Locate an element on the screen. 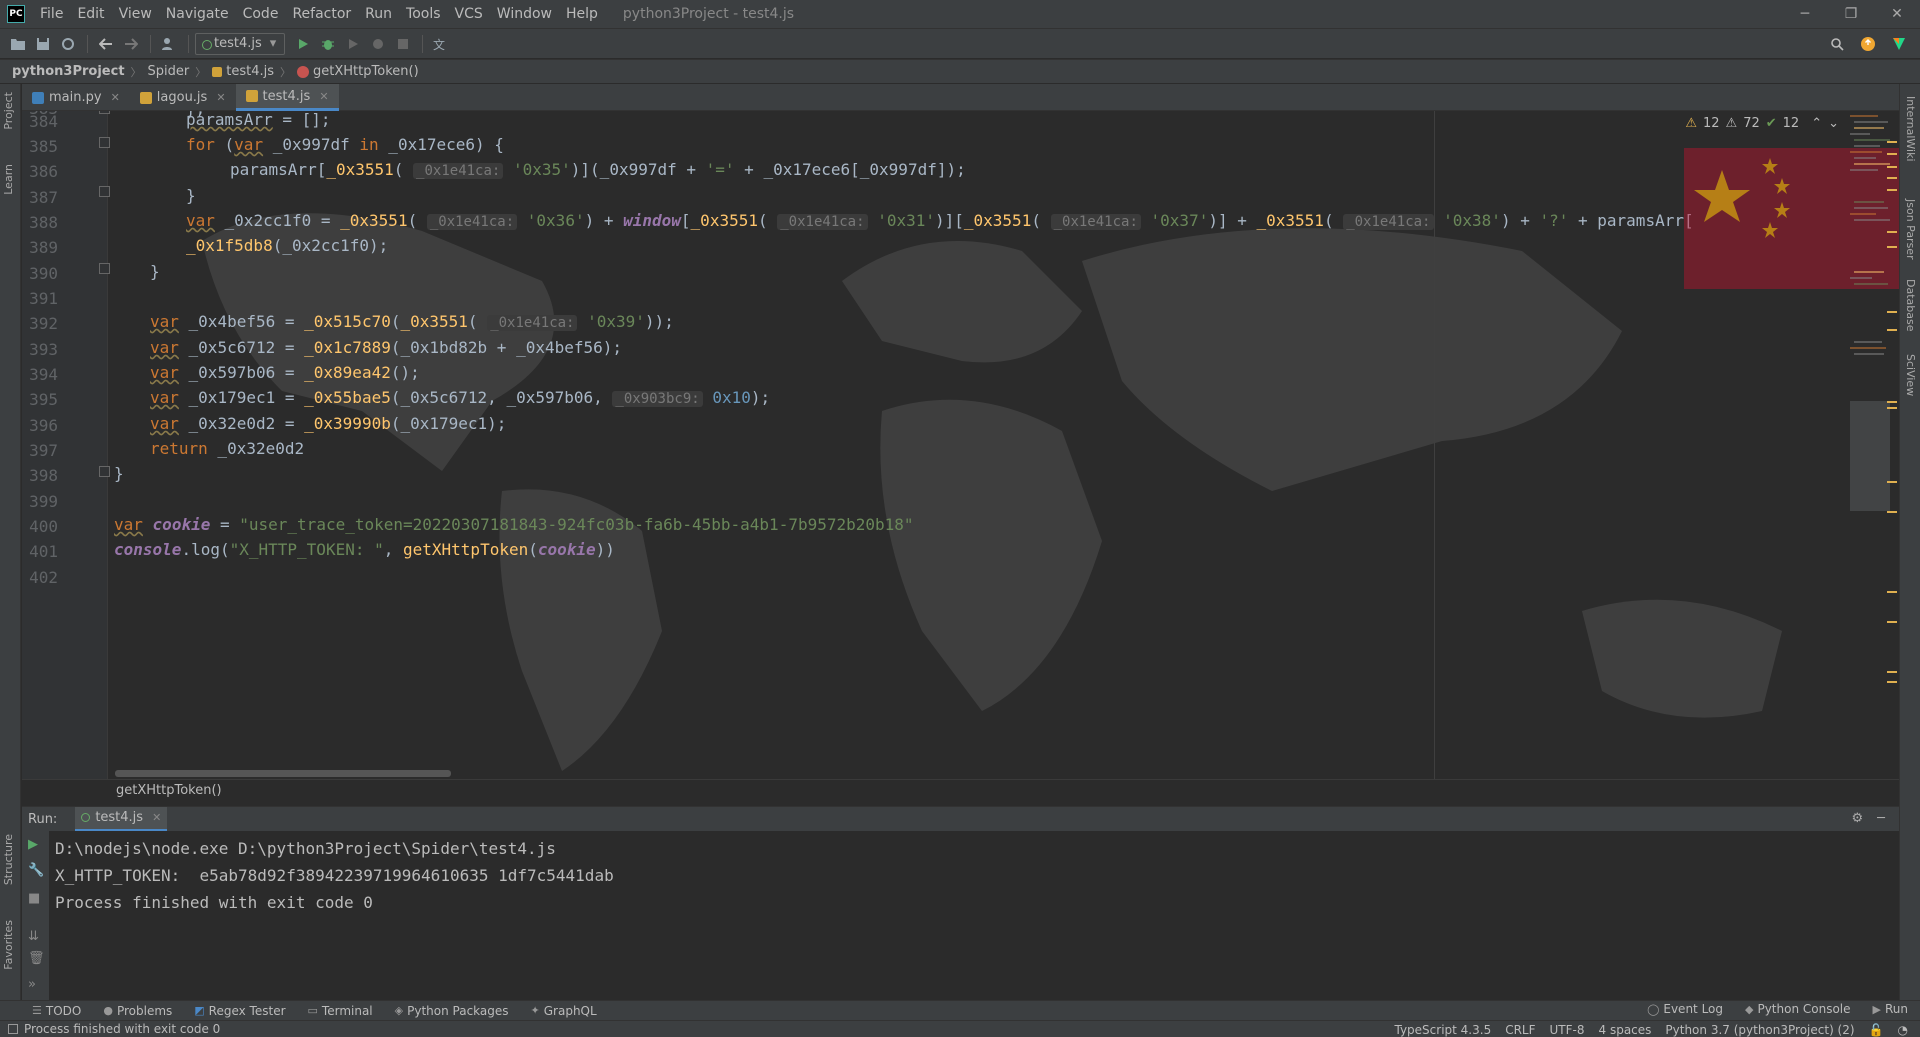 The width and height of the screenshot is (1920, 1037). menu-file: File is located at coordinates (51, 14).